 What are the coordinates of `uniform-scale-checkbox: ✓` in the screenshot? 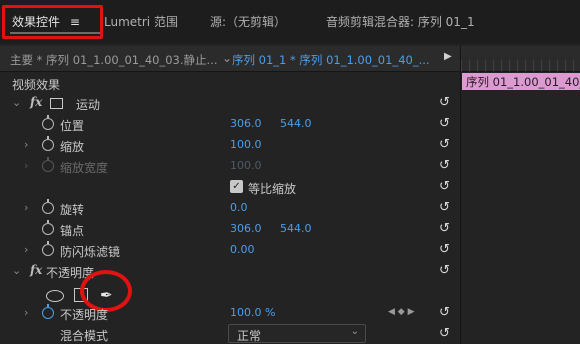 It's located at (236, 186).